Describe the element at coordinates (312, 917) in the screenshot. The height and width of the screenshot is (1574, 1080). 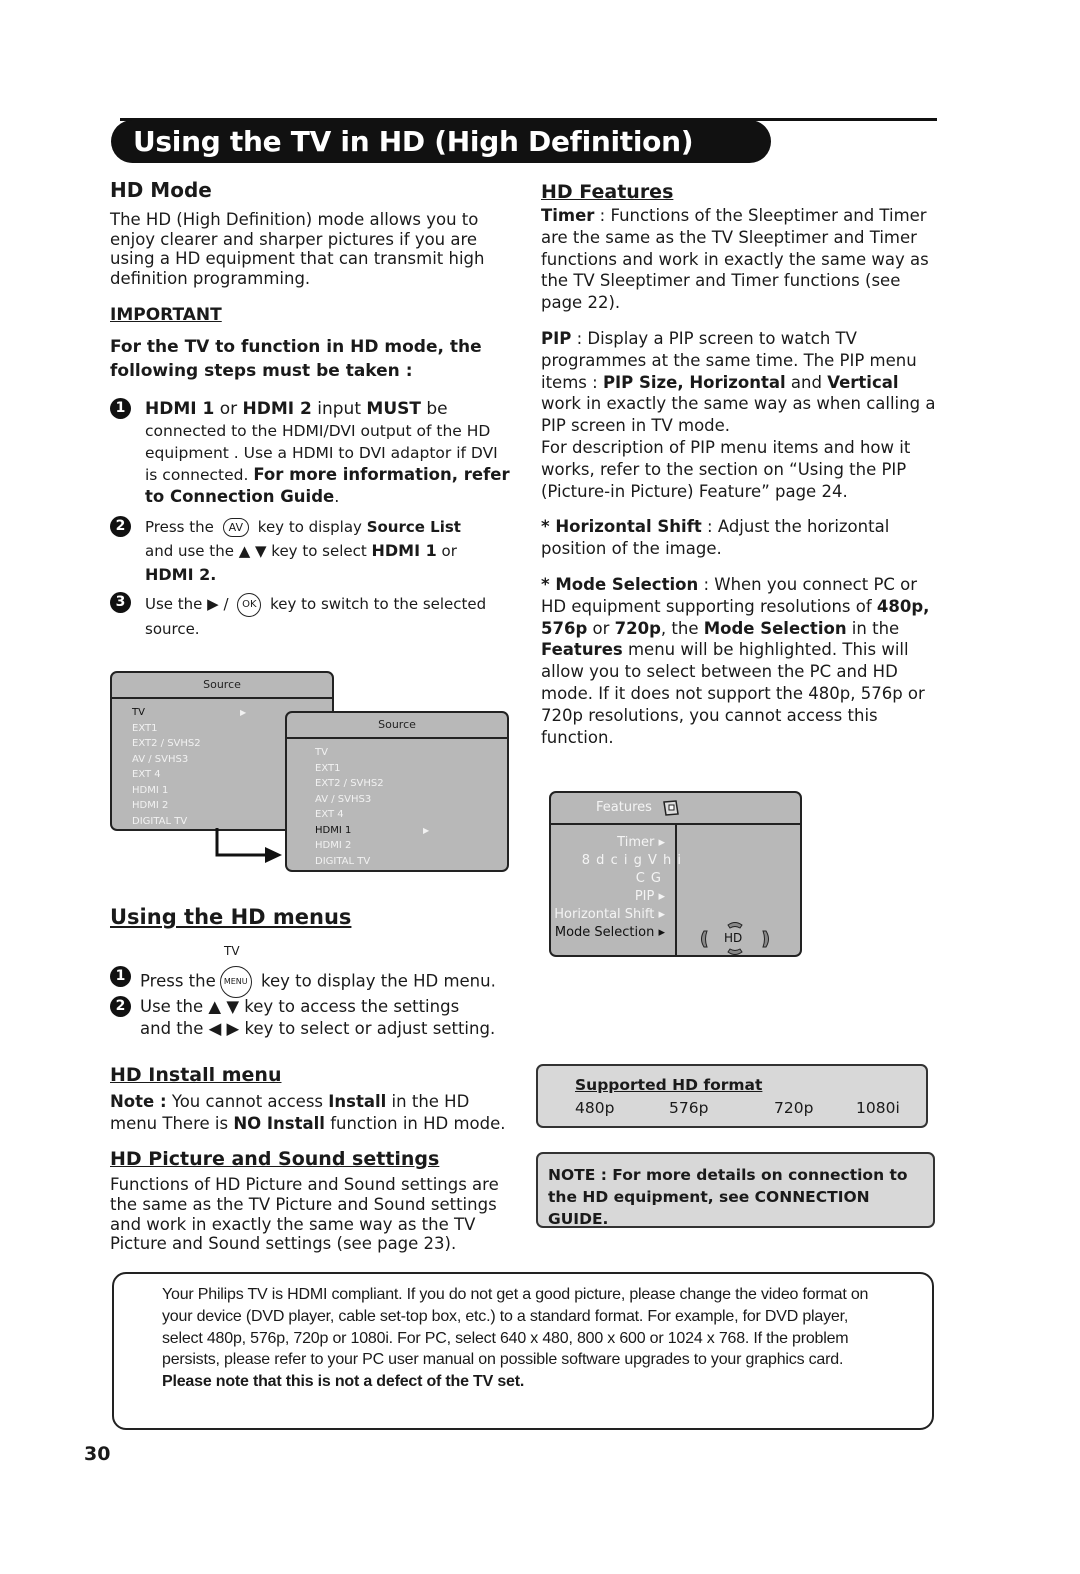
I see `hd-menus-section: Using the HD menus` at that location.